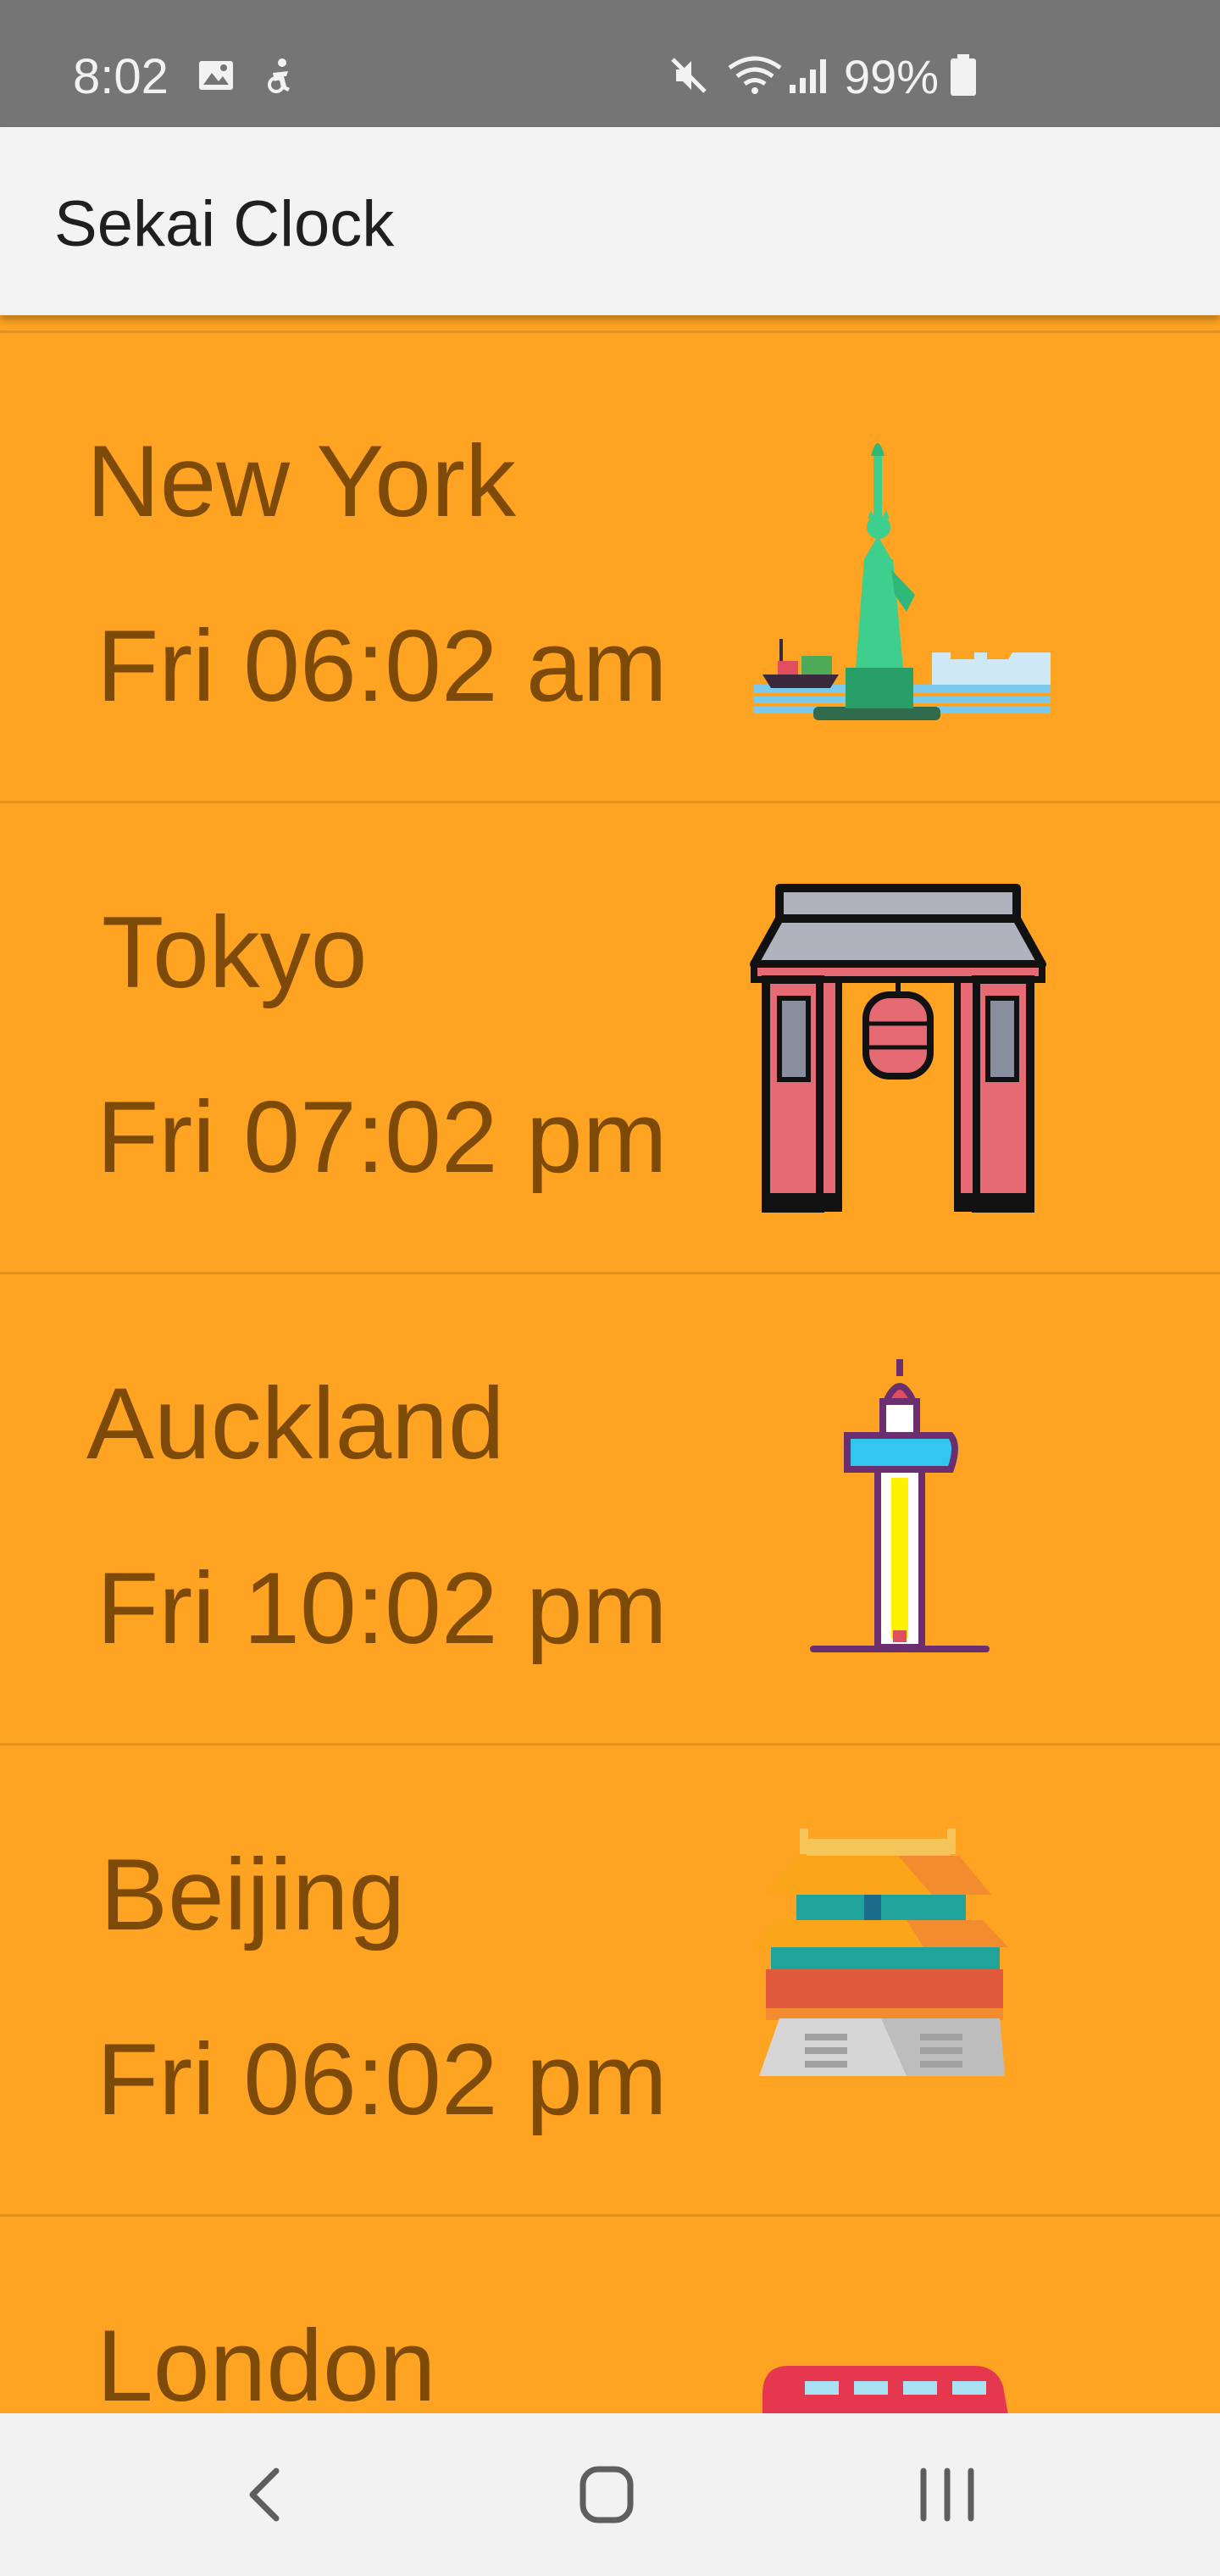 This screenshot has height=2576, width=1220. I want to click on city-time: Fri 10:02 pm, so click(382, 1608).